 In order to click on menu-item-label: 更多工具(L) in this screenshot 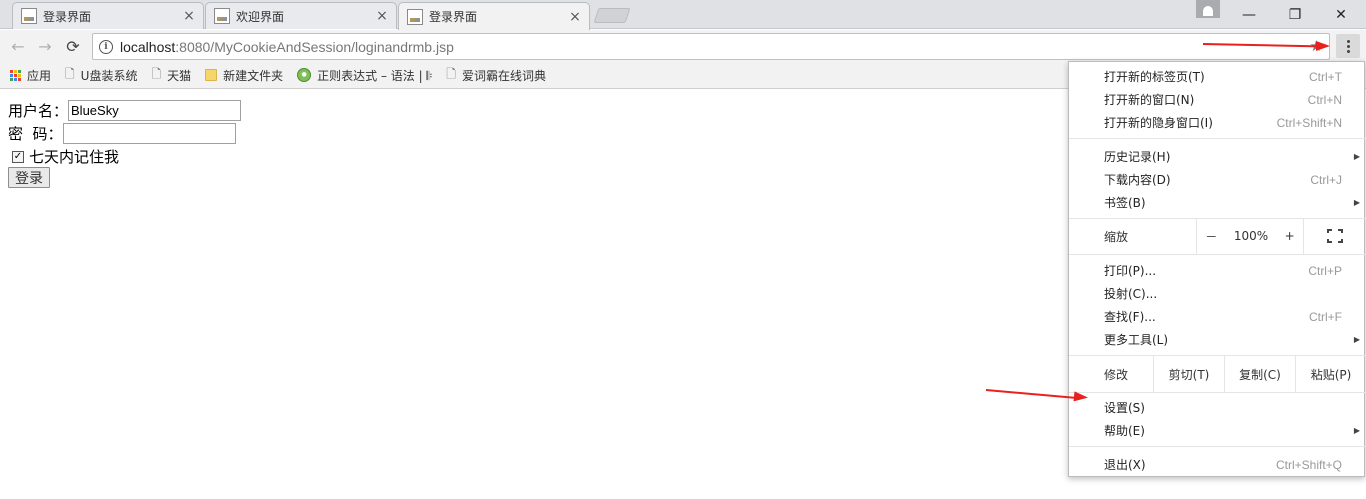, I will do `click(1136, 340)`.